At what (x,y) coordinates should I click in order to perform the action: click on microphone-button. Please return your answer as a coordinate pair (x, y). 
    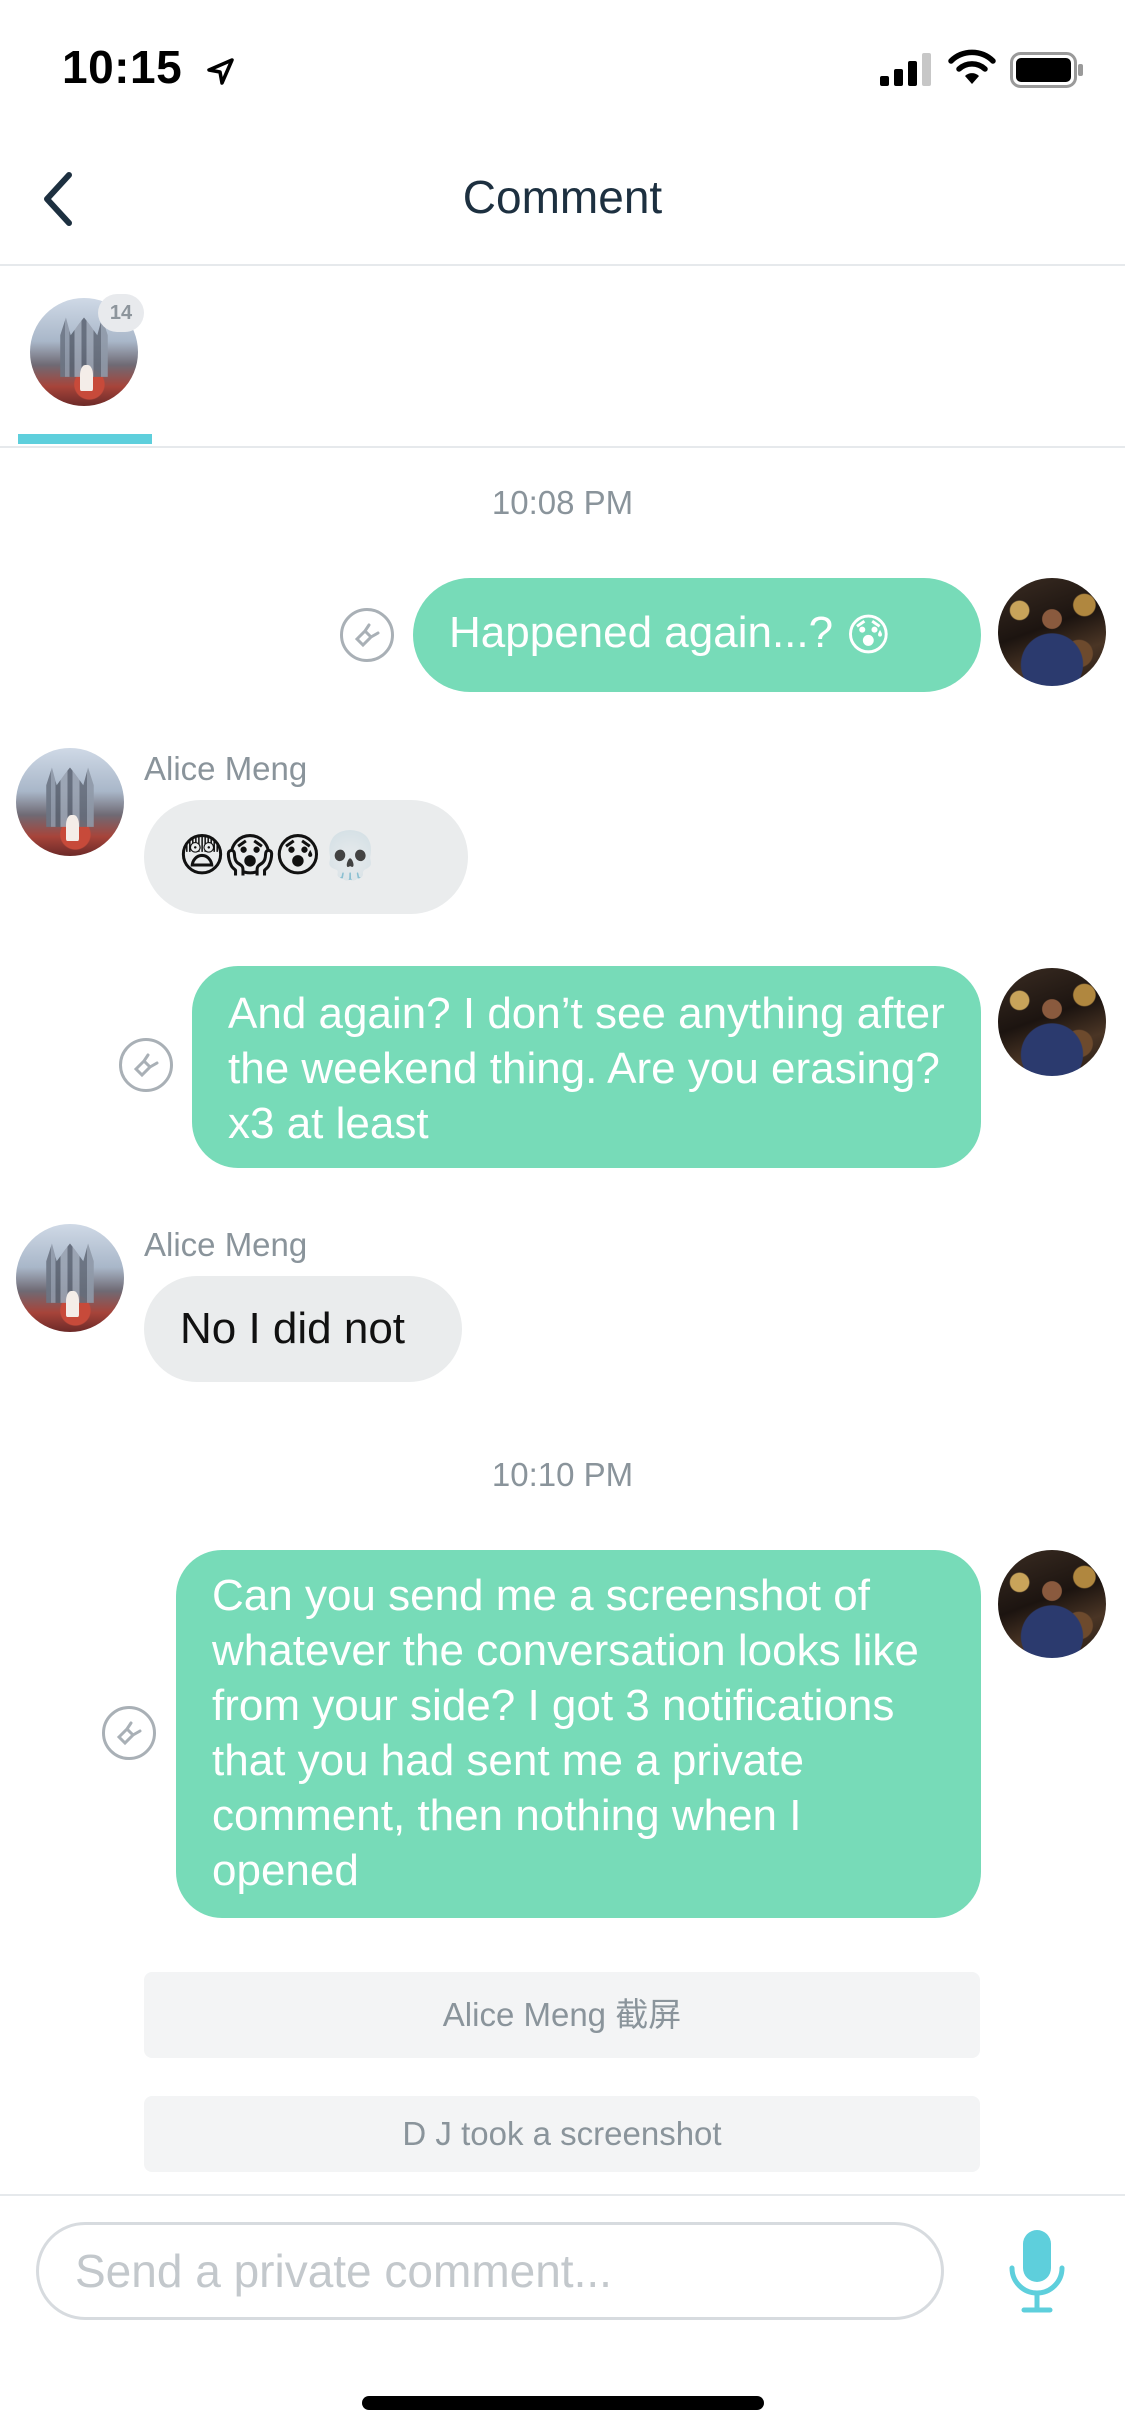
    Looking at the image, I should click on (1037, 2271).